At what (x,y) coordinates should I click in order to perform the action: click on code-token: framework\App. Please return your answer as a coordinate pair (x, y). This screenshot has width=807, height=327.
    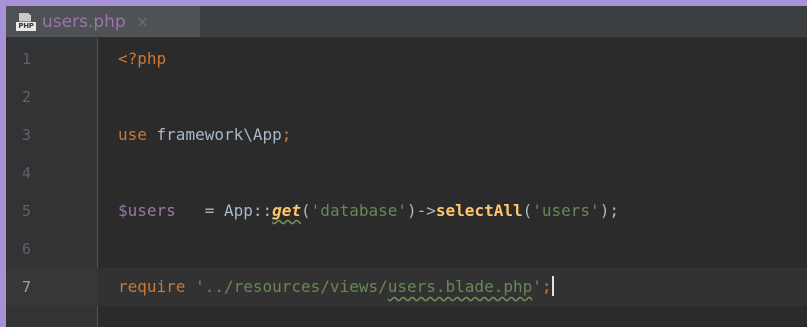
    Looking at the image, I should click on (214, 134).